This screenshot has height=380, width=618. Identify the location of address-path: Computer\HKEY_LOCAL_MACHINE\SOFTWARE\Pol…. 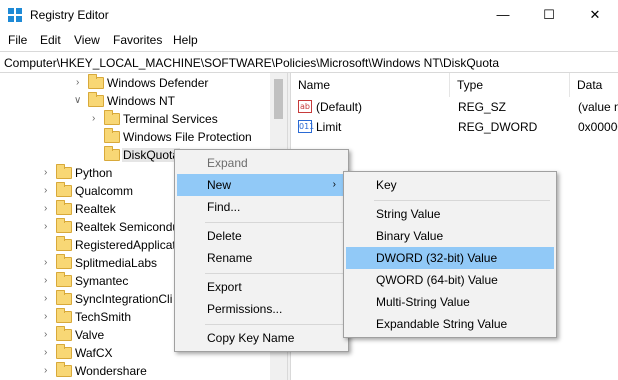
(251, 63).